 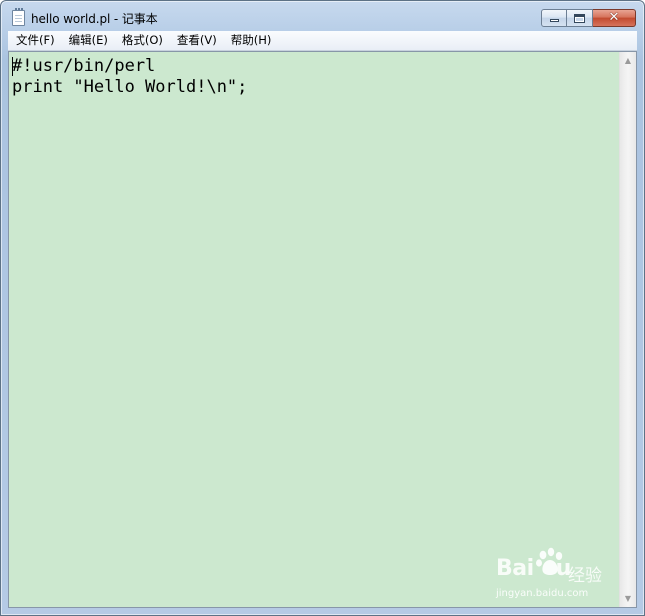 What do you see at coordinates (322, 16) in the screenshot?
I see `title-bar: hello world.pl - 记事本 ✕` at bounding box center [322, 16].